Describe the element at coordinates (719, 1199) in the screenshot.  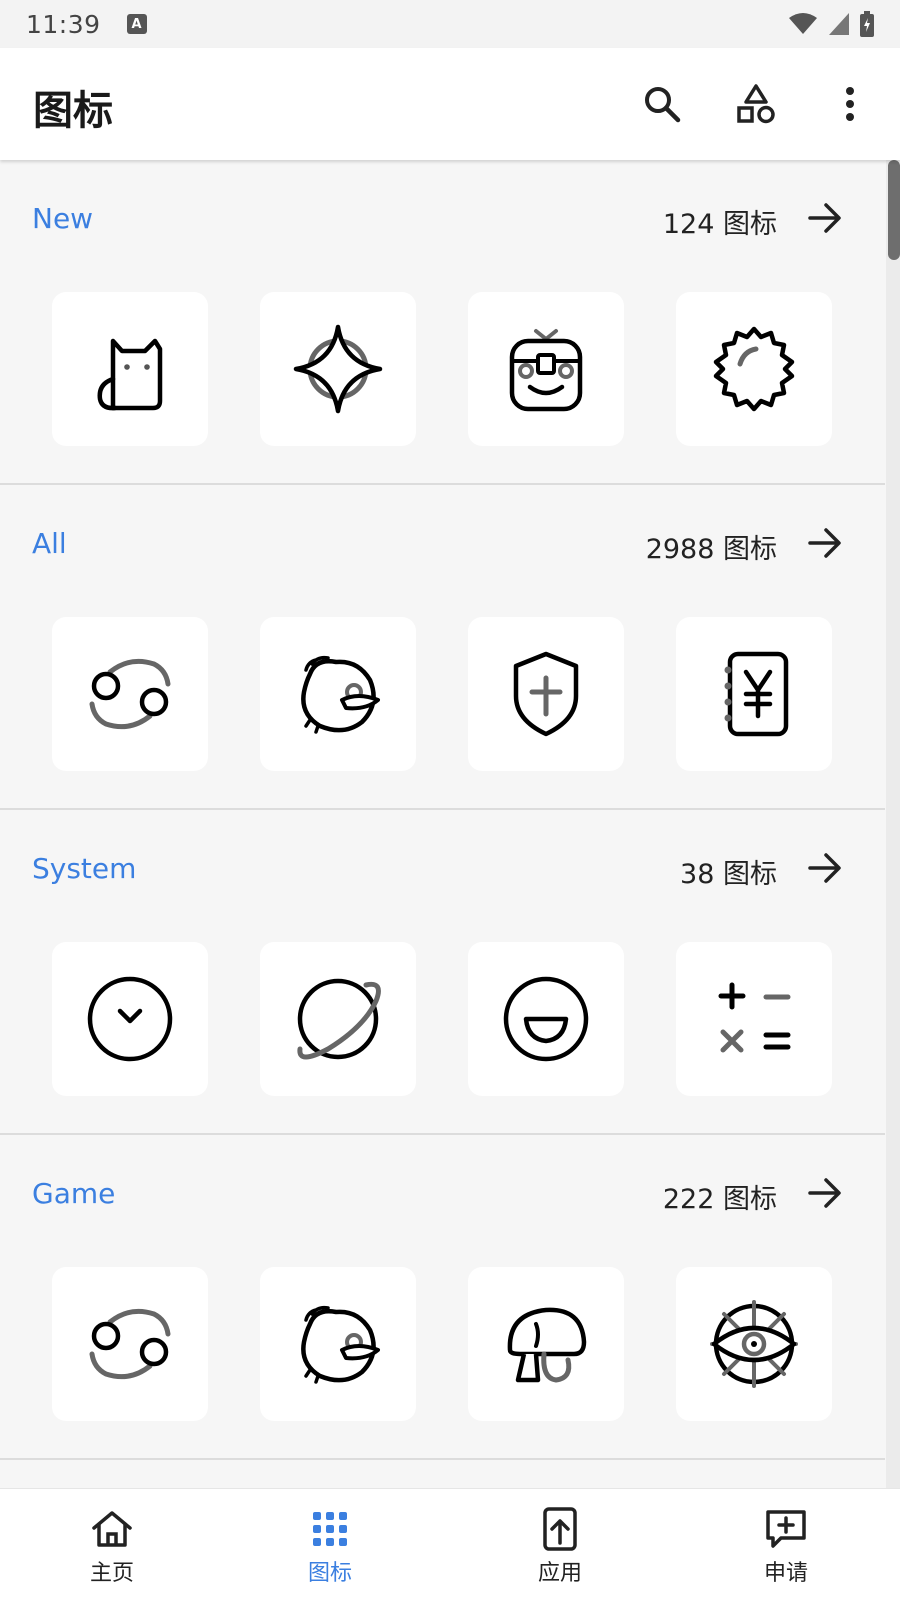
I see `section-count: 222 图标` at that location.